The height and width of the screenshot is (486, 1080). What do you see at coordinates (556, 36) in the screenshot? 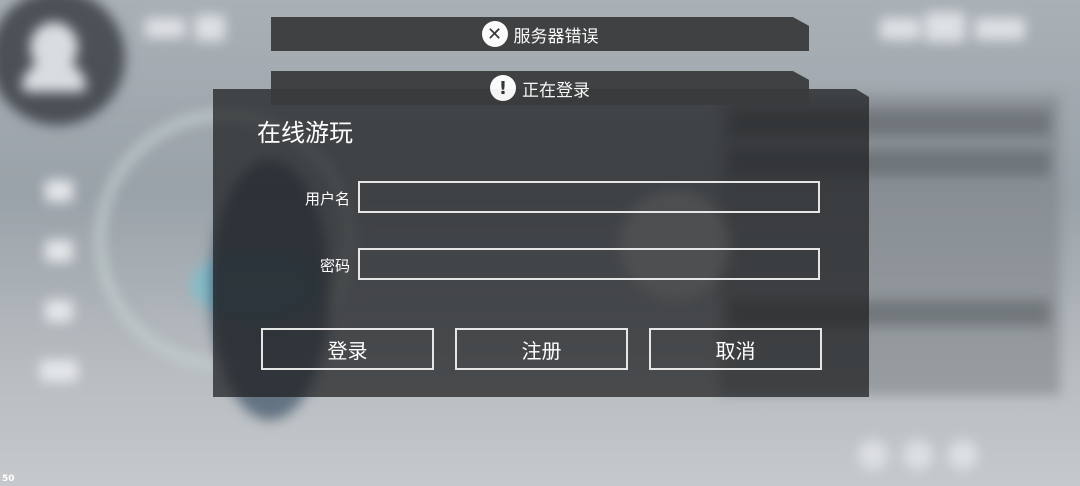
I see `notification-text: 服务器错误` at bounding box center [556, 36].